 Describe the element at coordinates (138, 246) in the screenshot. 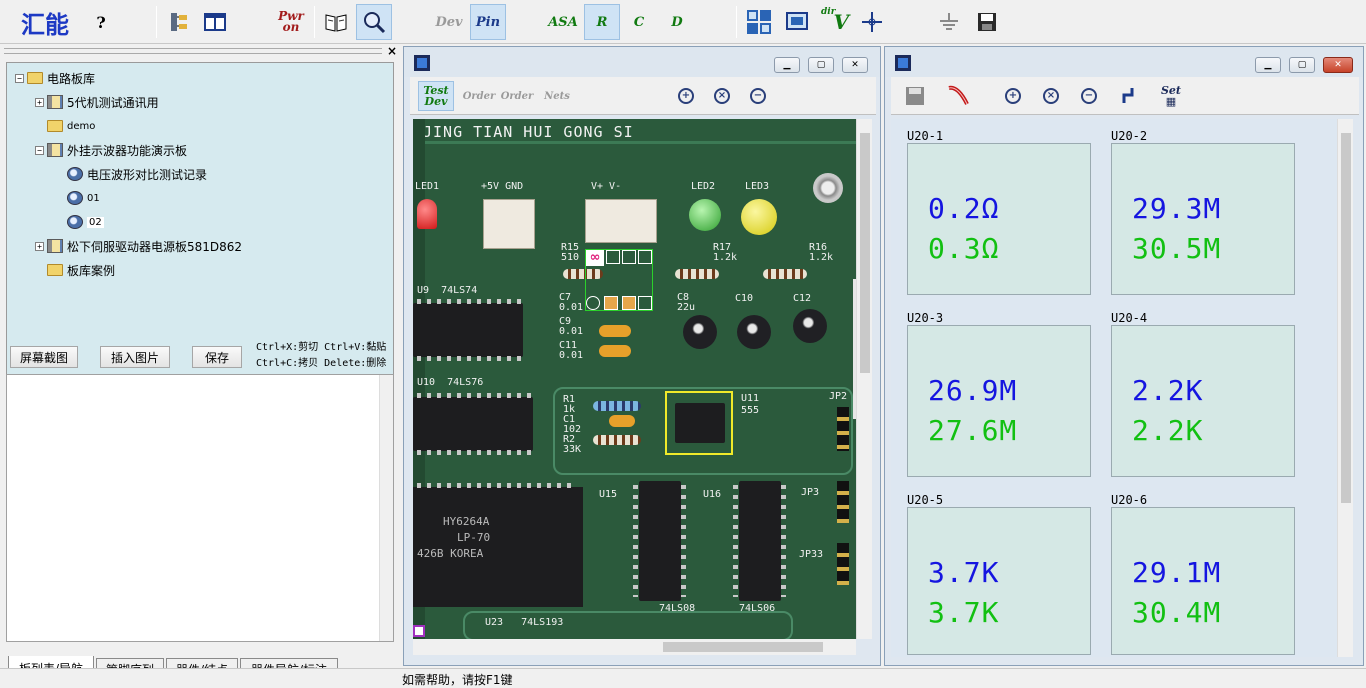

I see `tree-item: + 松下伺服驱动器电源板581D862` at that location.